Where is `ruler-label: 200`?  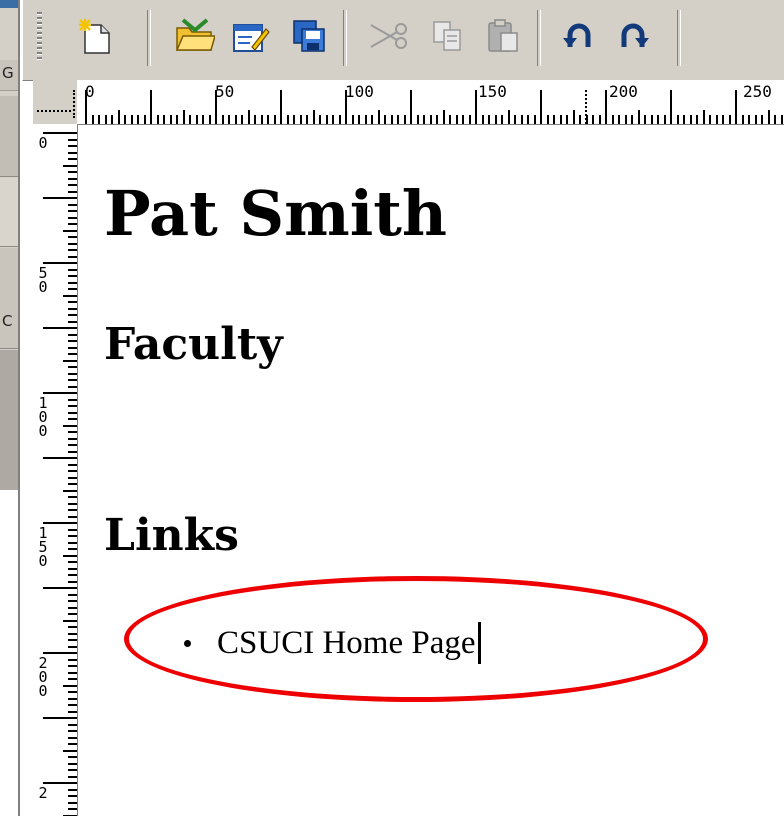 ruler-label: 200 is located at coordinates (623, 91).